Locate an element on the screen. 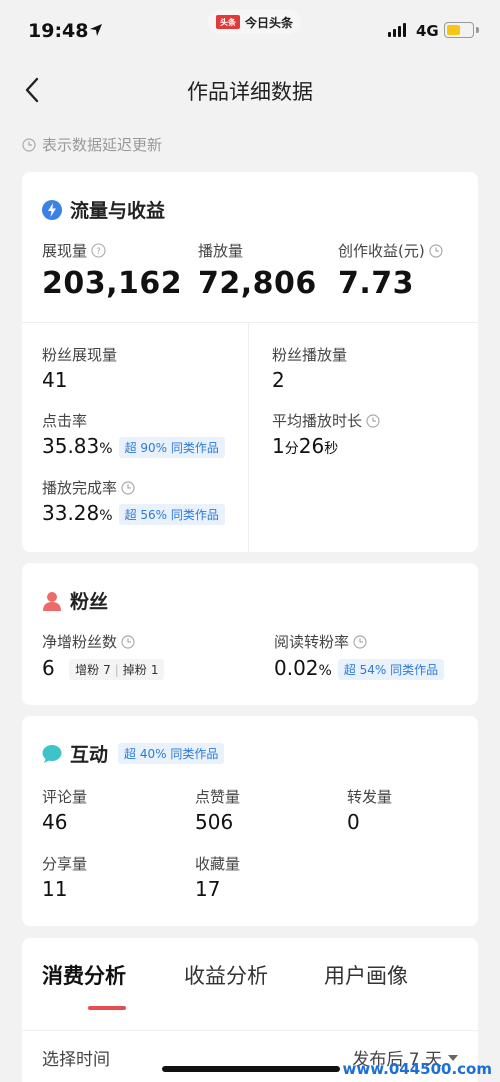 Image resolution: width=500 pixels, height=1082 pixels. favorites-label: 收藏量 is located at coordinates (218, 864).